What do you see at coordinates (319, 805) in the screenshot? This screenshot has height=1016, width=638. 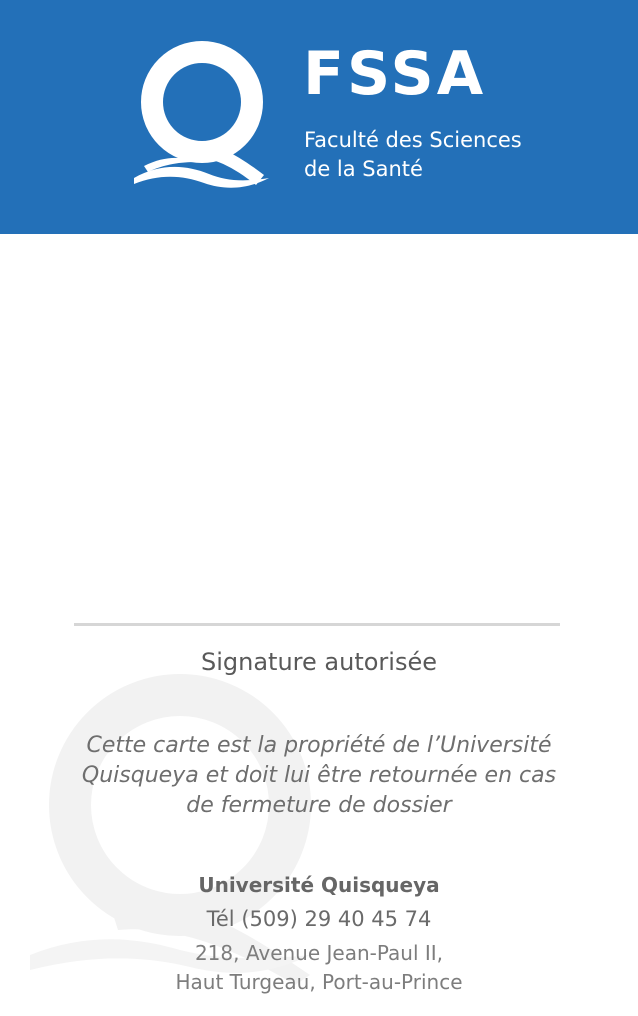 I see `notice-line: de fermeture de dossier` at bounding box center [319, 805].